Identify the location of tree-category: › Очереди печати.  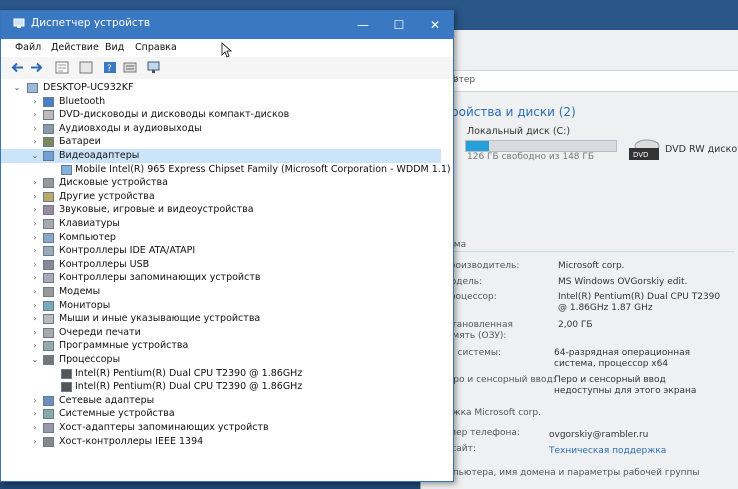
(221, 333).